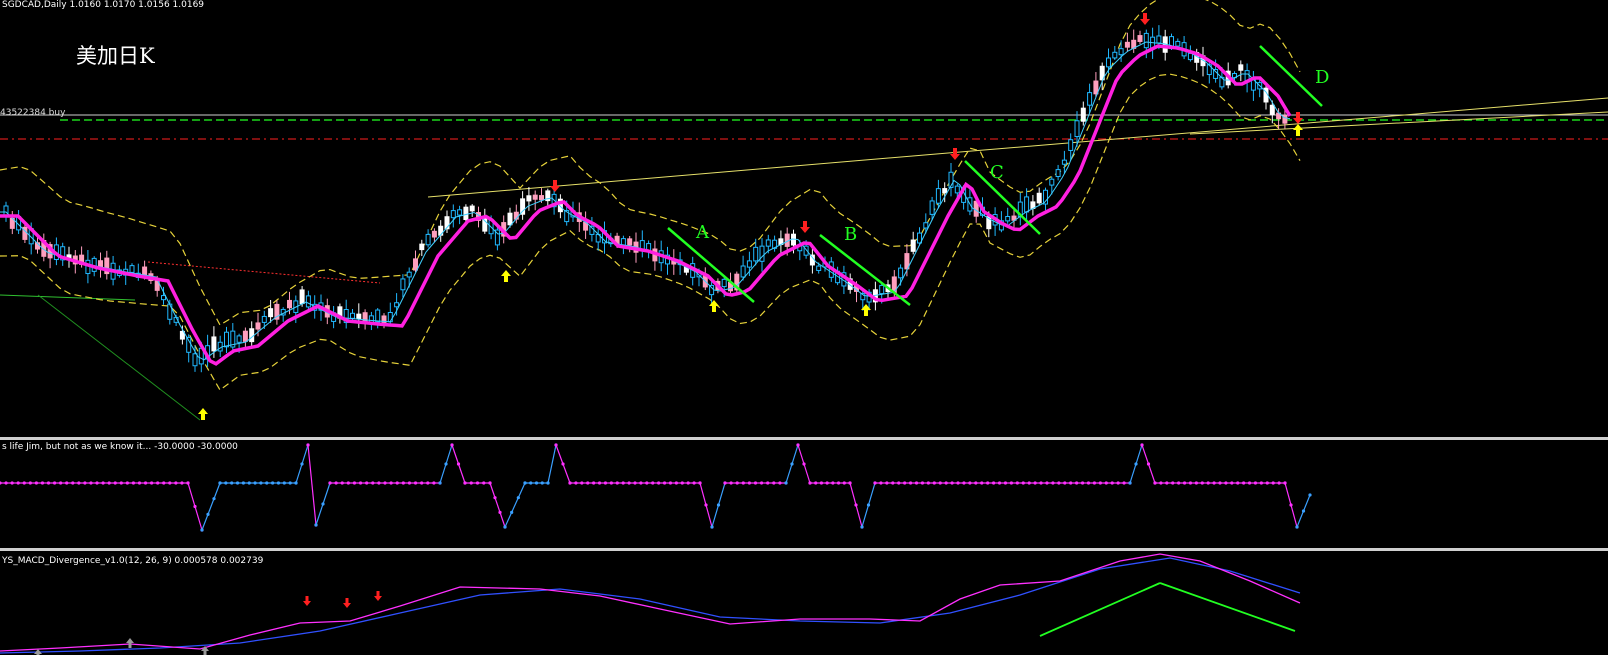  I want to click on divergence-line, so click(1227, 607).